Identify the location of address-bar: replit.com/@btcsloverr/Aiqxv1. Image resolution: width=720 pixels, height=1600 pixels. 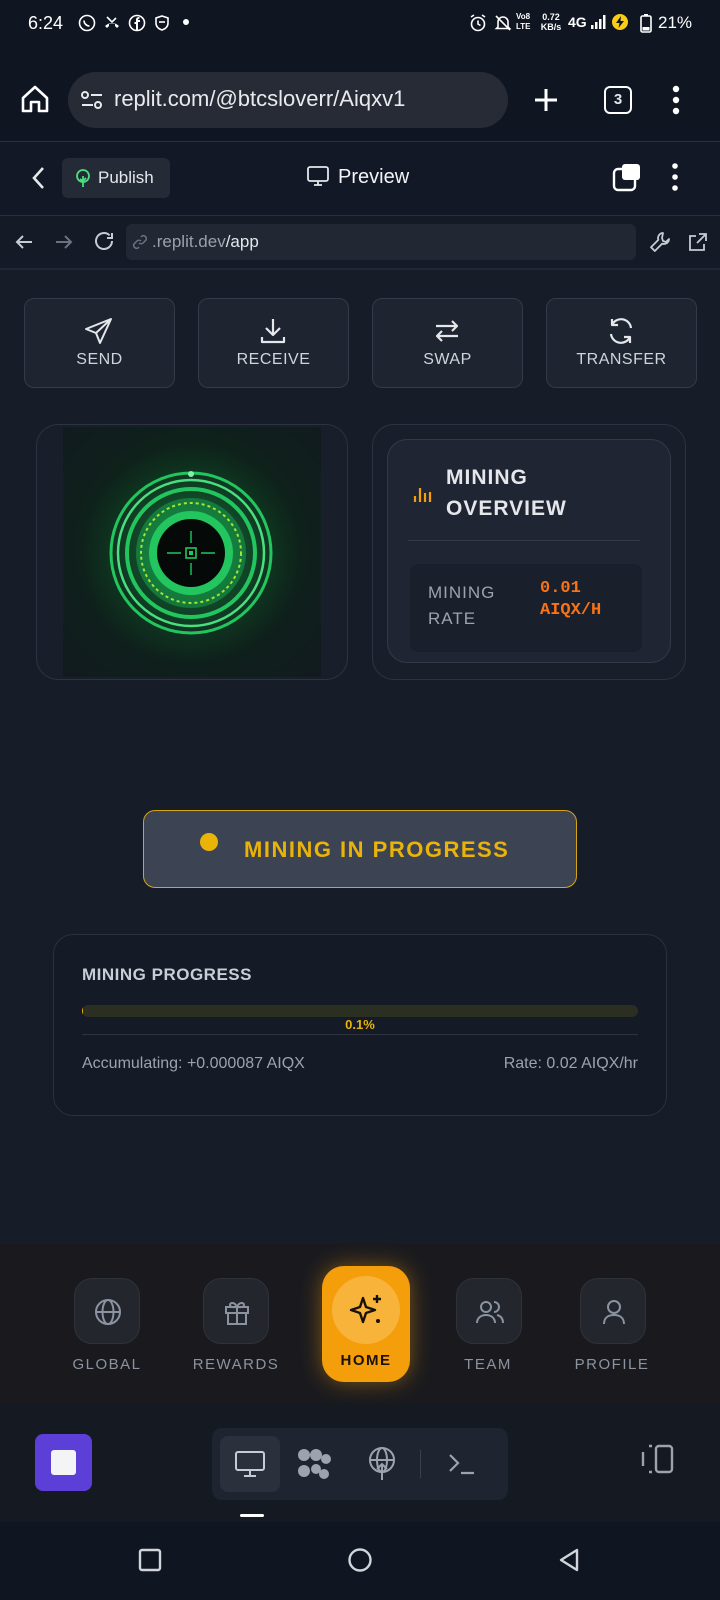
(288, 100).